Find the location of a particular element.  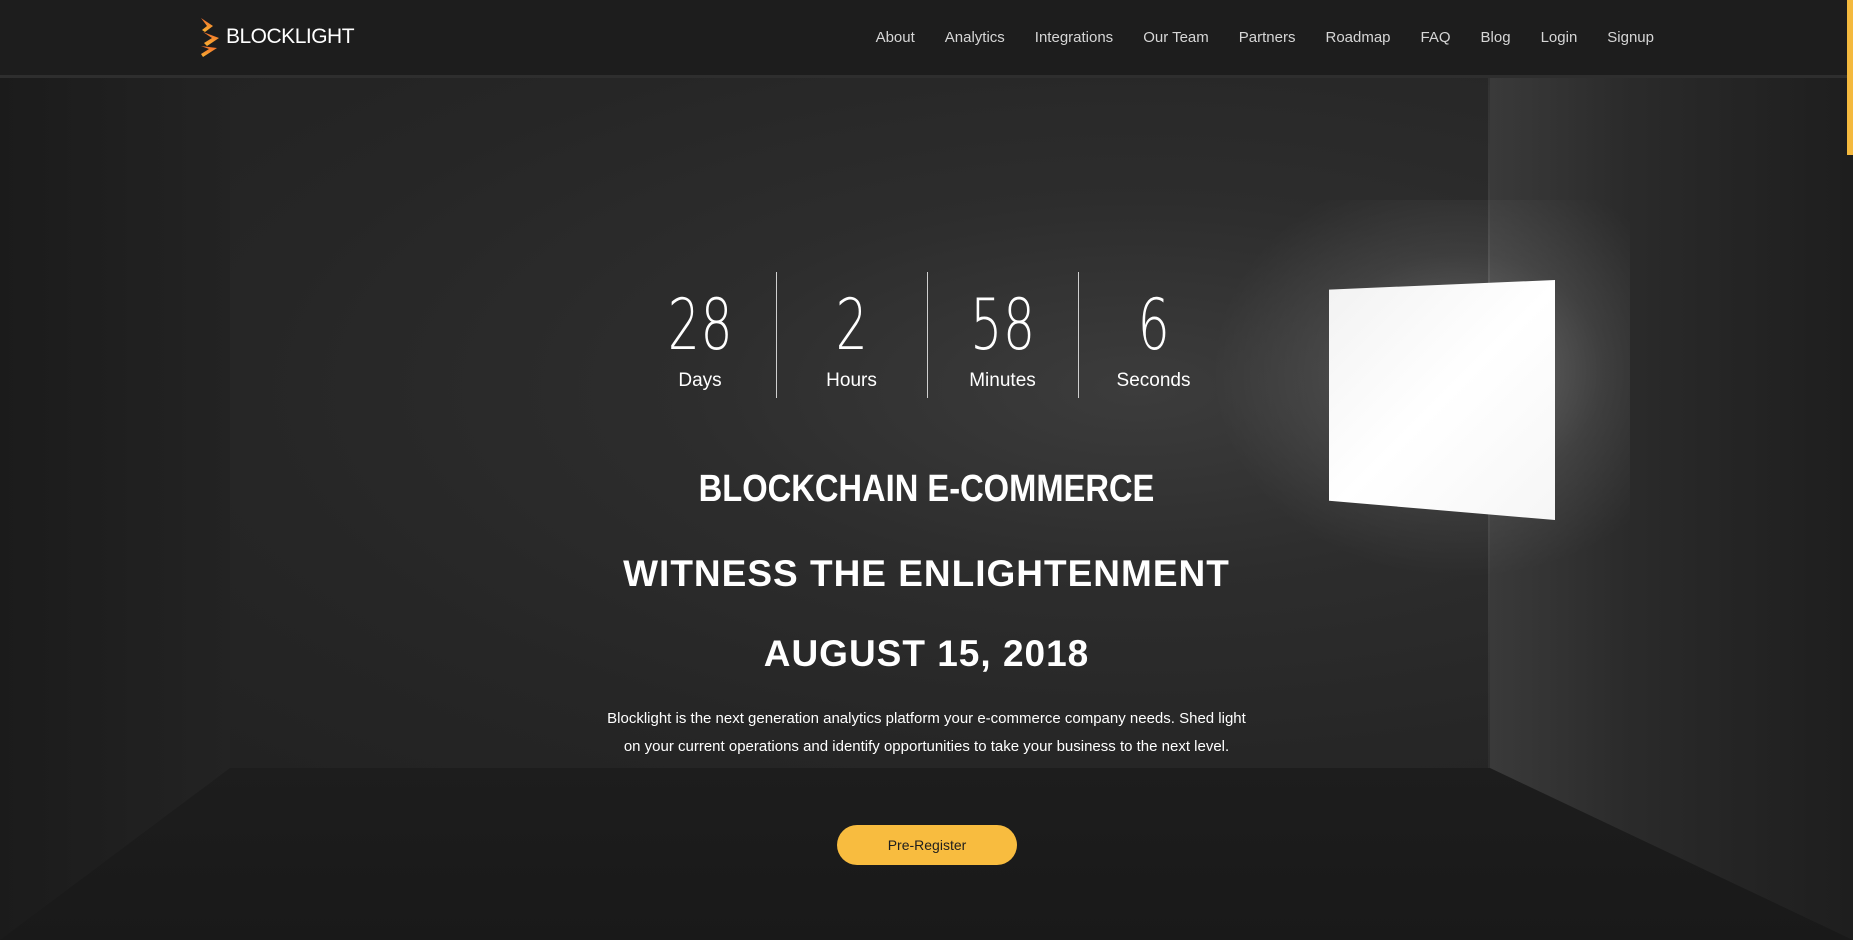

countdown-minutes: 58 Minutes is located at coordinates (1002, 335).